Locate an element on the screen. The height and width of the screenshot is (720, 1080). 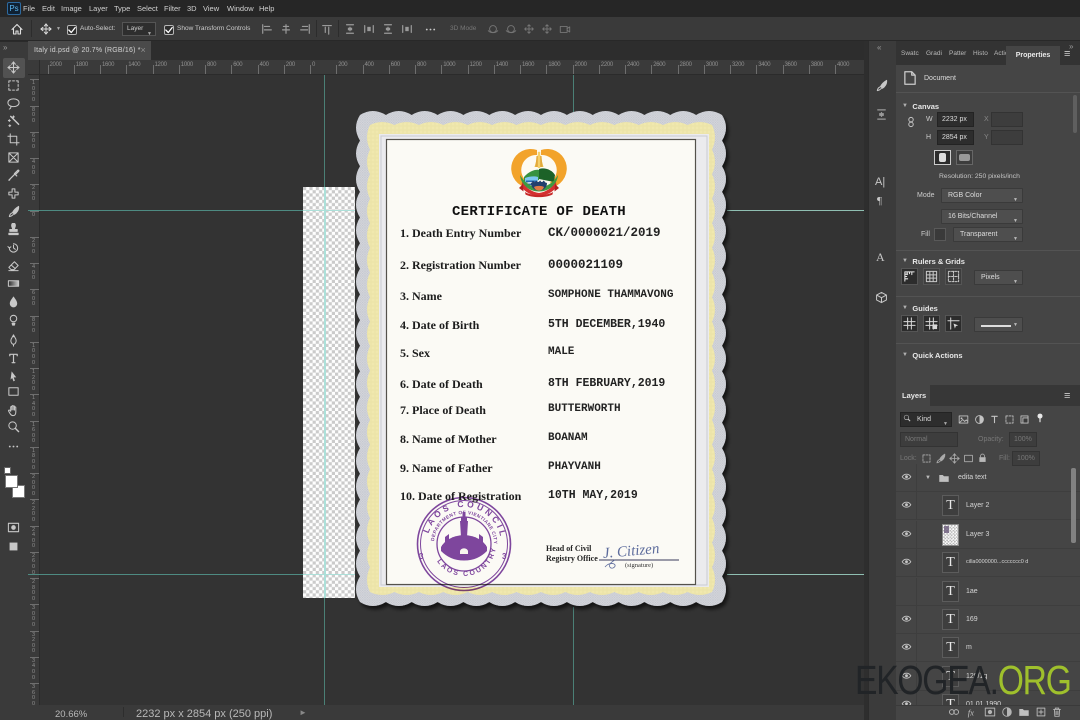
svg-text: fx is located at coordinates (971, 712).